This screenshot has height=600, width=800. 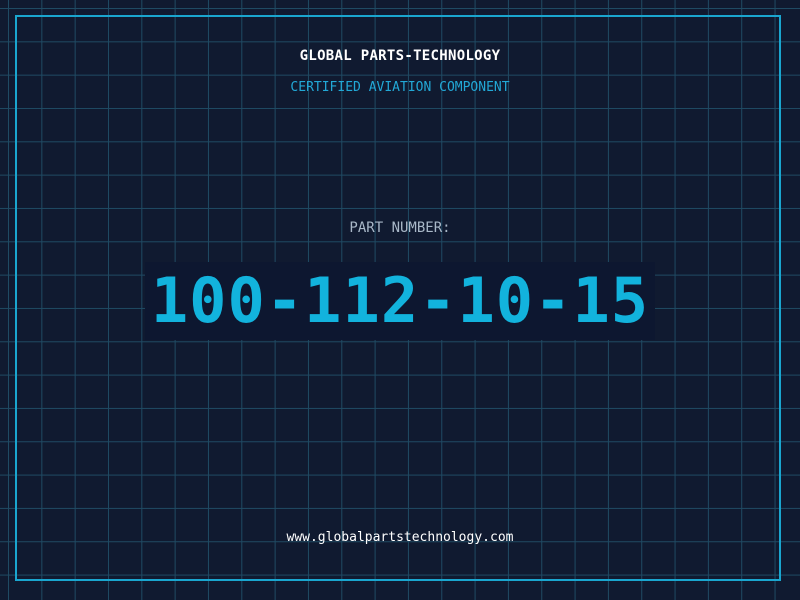 I want to click on part-number-container: 100-112-10-15, so click(x=400, y=301).